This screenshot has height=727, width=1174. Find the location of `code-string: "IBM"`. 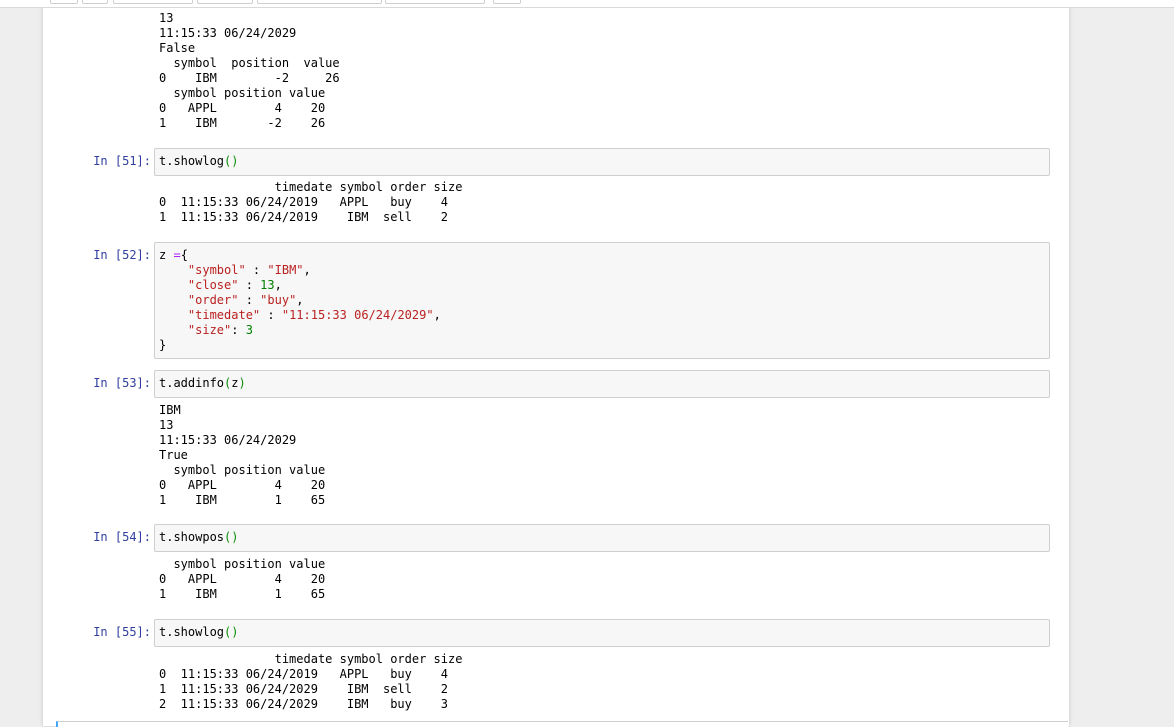

code-string: "IBM" is located at coordinates (285, 270).